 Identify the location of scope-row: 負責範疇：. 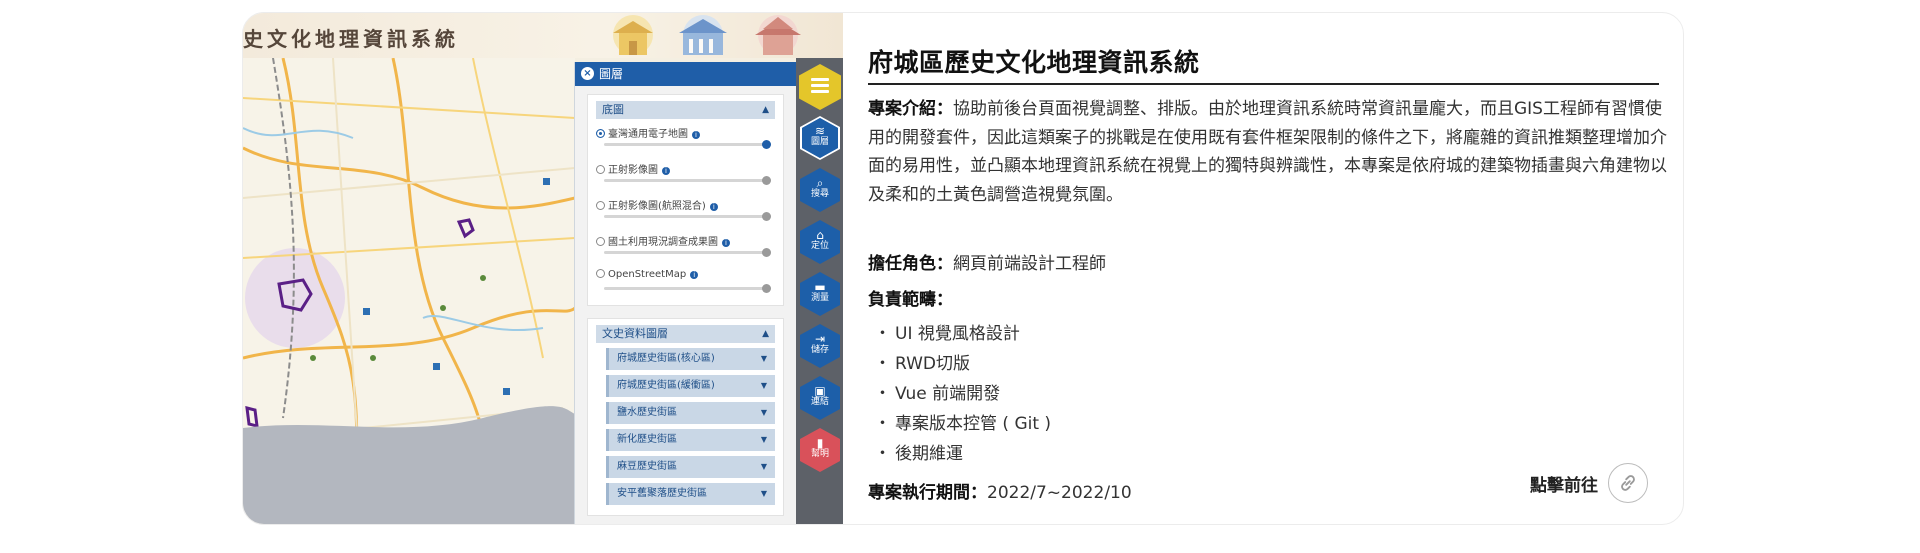
(910, 297).